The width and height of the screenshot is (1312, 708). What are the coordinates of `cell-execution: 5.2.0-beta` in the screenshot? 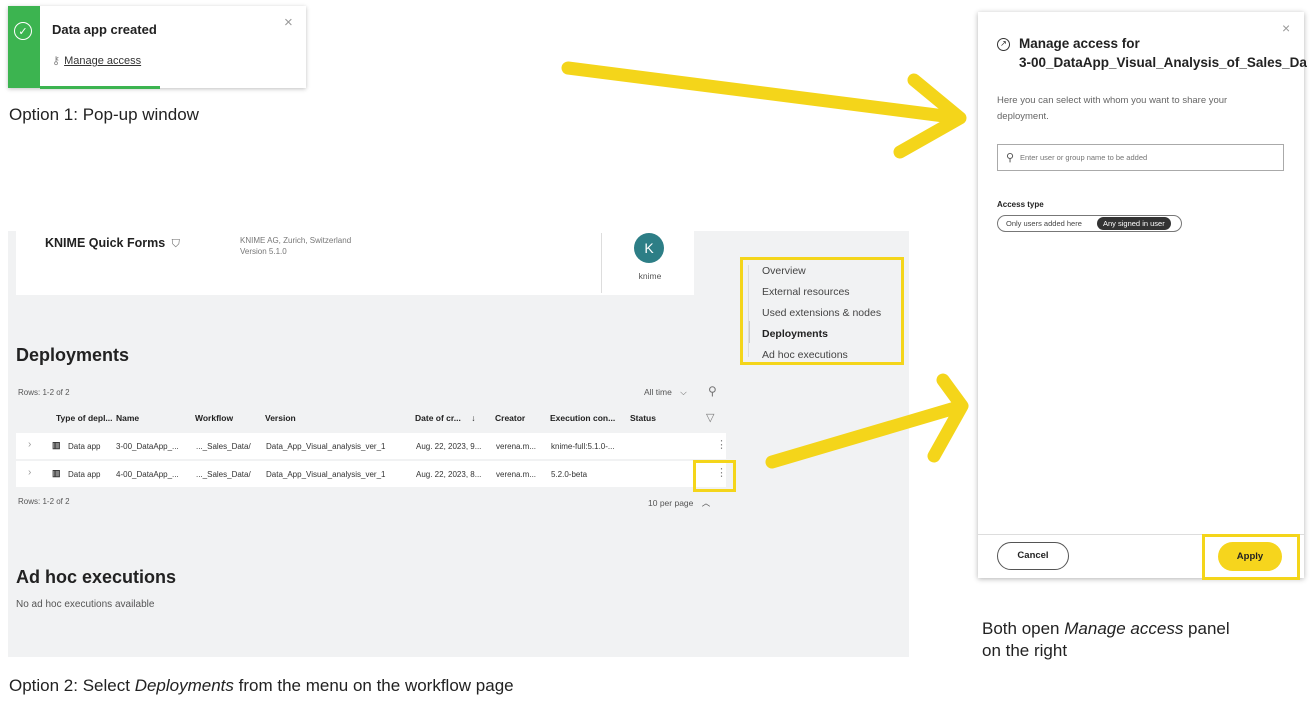 It's located at (569, 474).